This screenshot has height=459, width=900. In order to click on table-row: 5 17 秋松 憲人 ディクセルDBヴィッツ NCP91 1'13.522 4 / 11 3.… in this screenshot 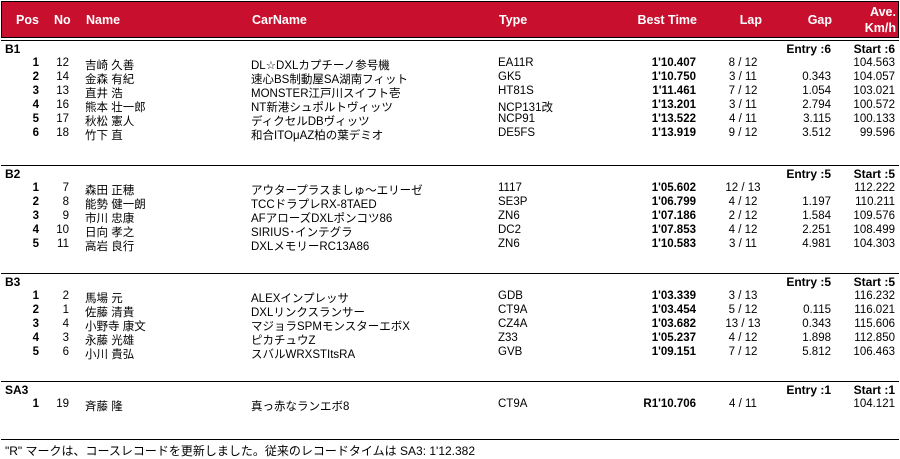, I will do `click(450, 120)`.